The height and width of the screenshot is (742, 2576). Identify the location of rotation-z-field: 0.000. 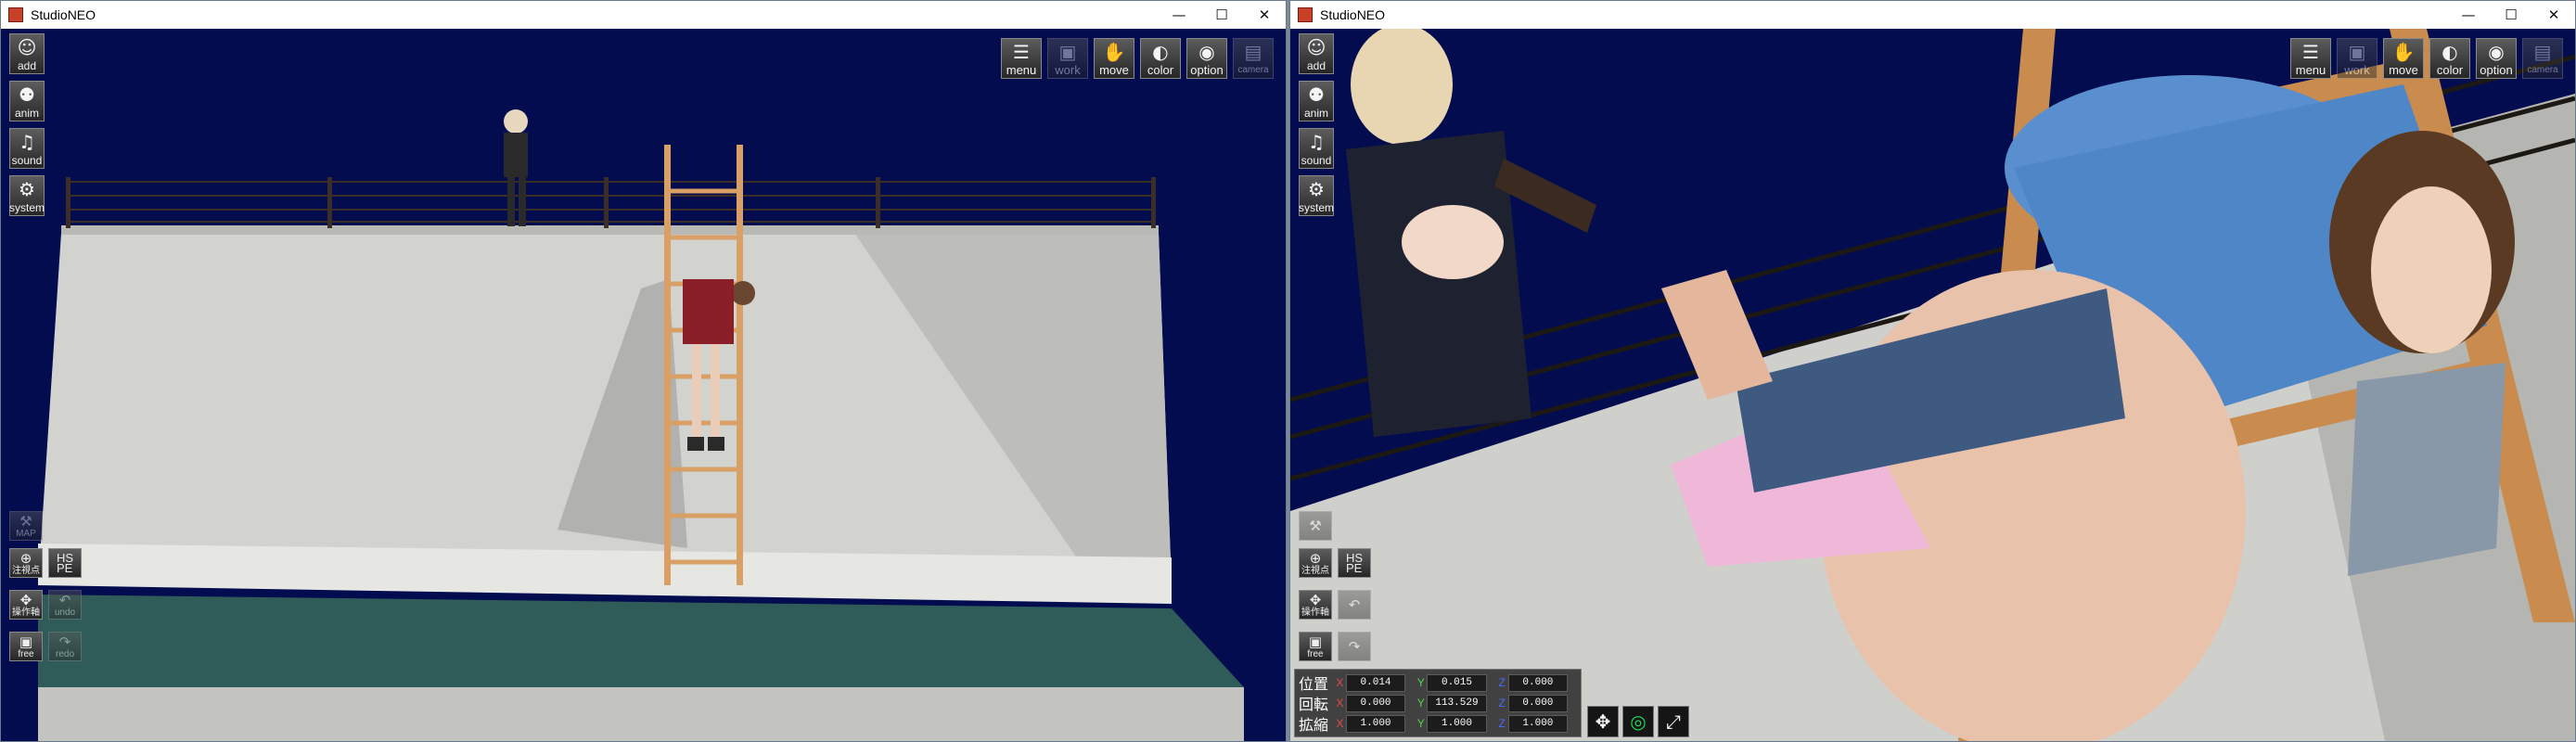
(1538, 703).